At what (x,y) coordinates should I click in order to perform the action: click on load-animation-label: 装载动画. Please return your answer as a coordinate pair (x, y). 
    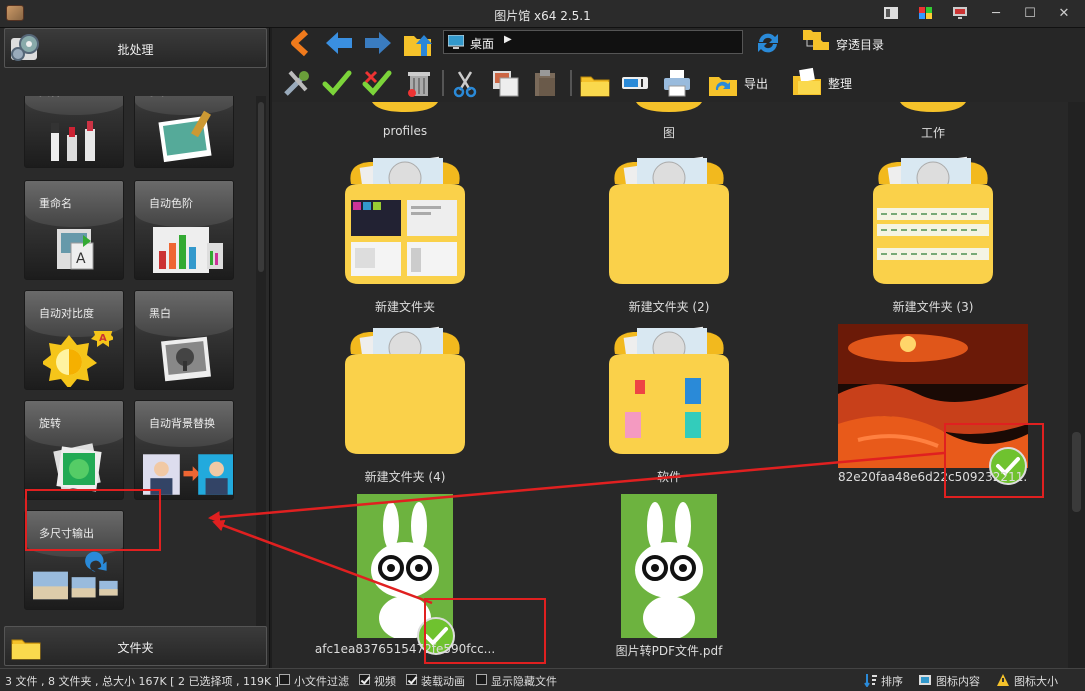
    Looking at the image, I should click on (443, 681).